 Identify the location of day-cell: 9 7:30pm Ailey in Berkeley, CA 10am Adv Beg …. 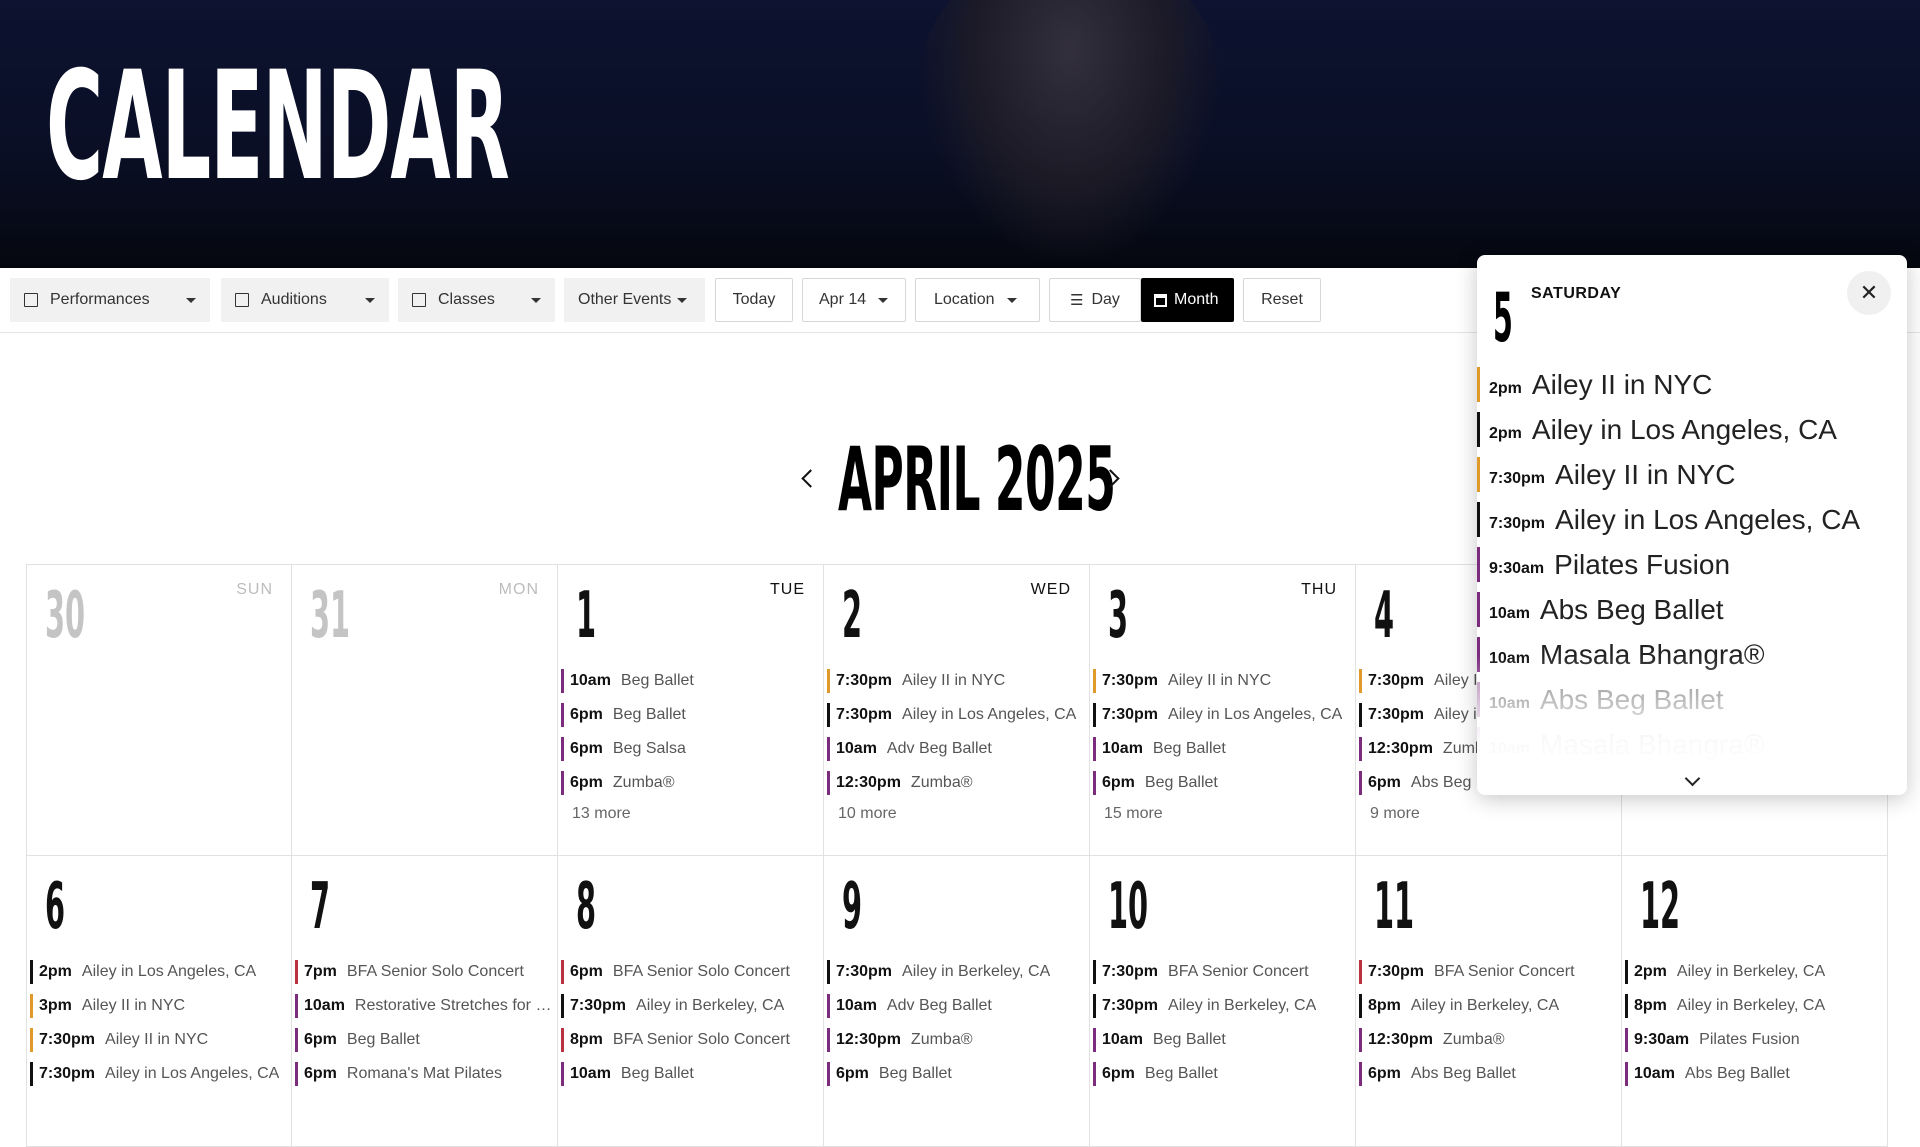
(957, 1001).